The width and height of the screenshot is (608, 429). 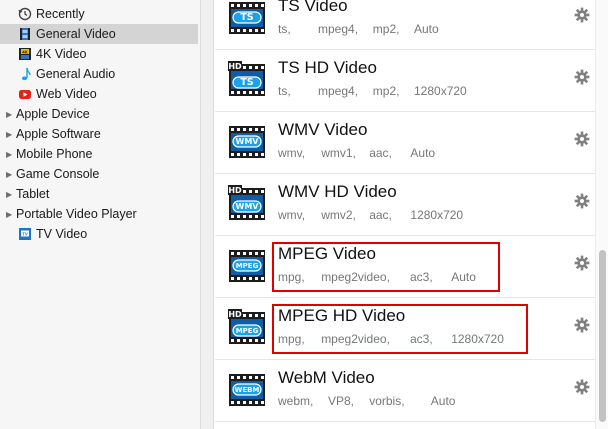 I want to click on sidebar-item-label: Web Video, so click(x=66, y=94).